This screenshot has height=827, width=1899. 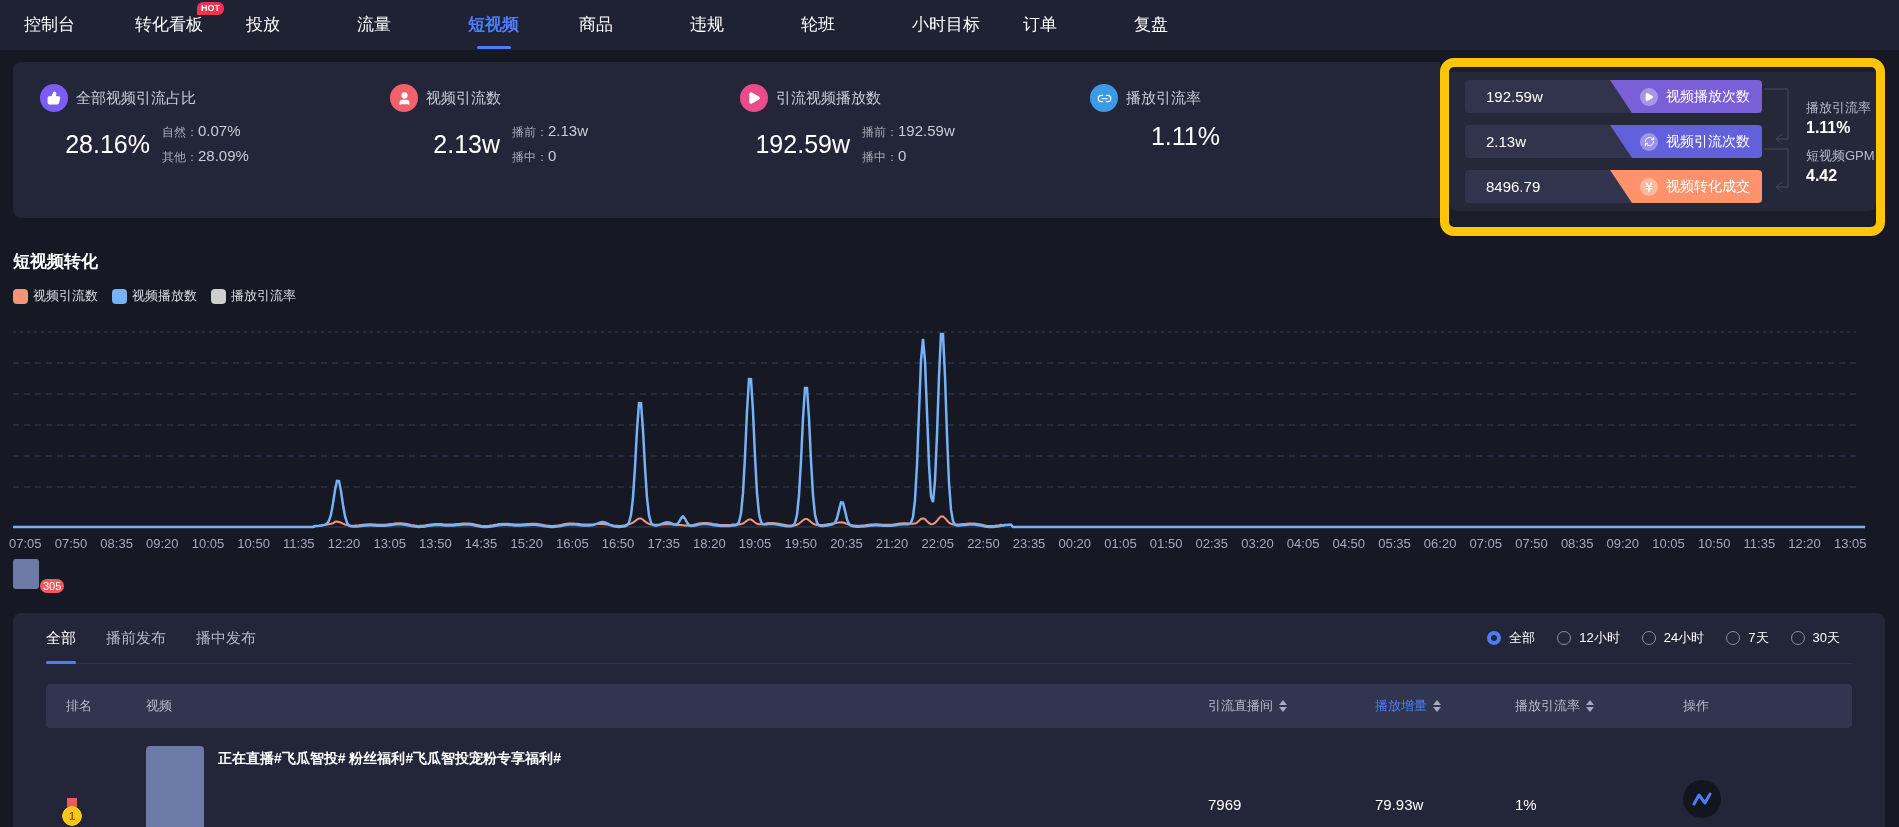 What do you see at coordinates (983, 543) in the screenshot?
I see `axis-label: 22:50` at bounding box center [983, 543].